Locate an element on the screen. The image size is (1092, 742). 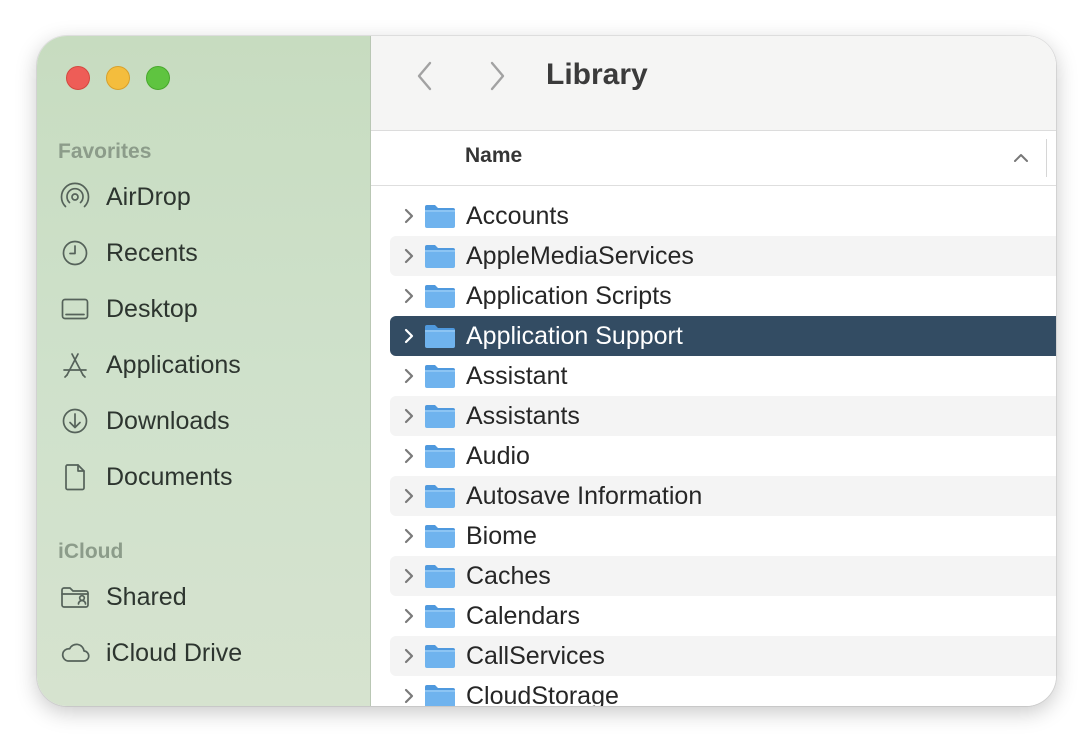
list-item: Application Scripts is located at coordinates (723, 296).